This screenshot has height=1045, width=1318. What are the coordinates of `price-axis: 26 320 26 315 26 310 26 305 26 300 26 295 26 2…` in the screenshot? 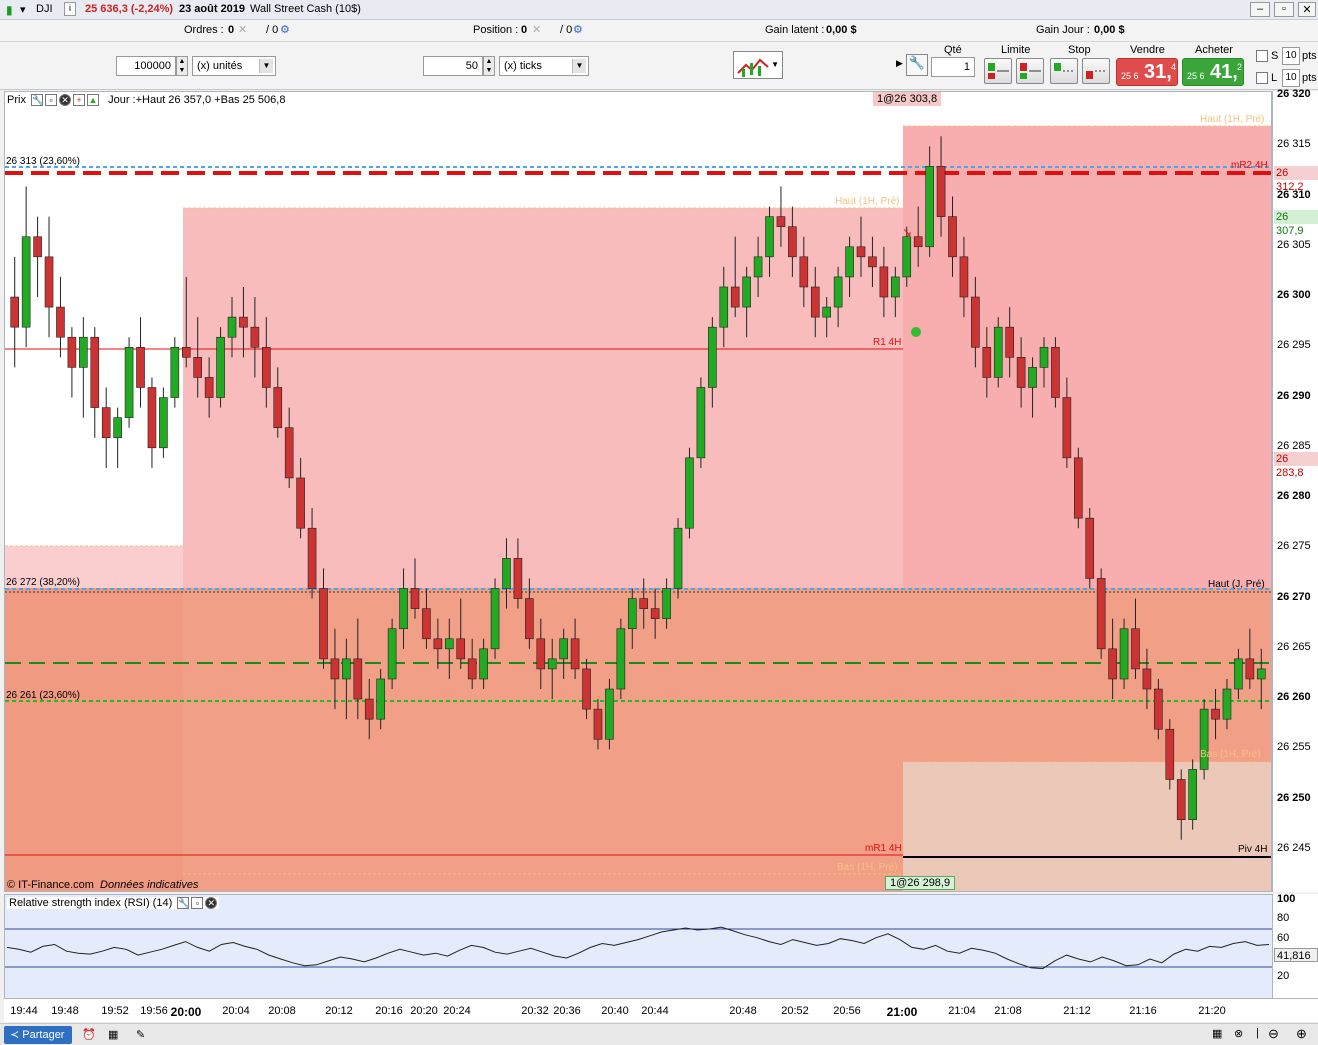 It's located at (1295, 490).